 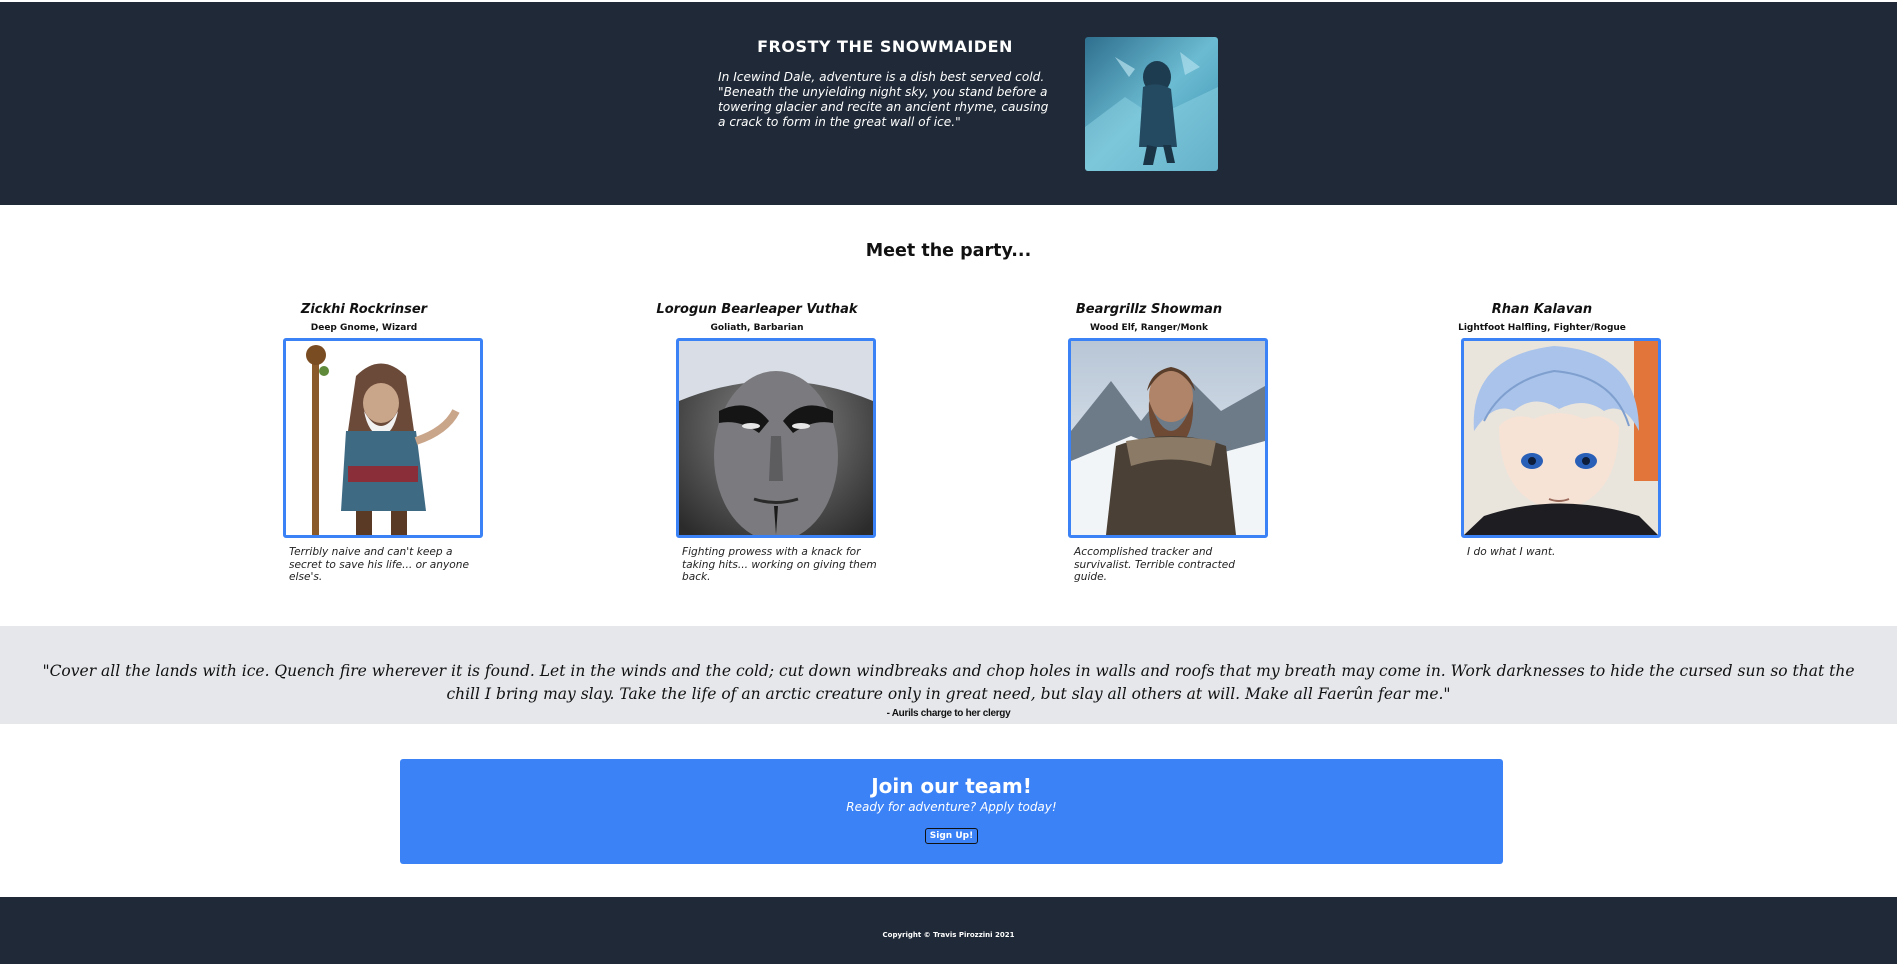 I want to click on member-class: Deep Gnome, Wizard, so click(x=364, y=328).